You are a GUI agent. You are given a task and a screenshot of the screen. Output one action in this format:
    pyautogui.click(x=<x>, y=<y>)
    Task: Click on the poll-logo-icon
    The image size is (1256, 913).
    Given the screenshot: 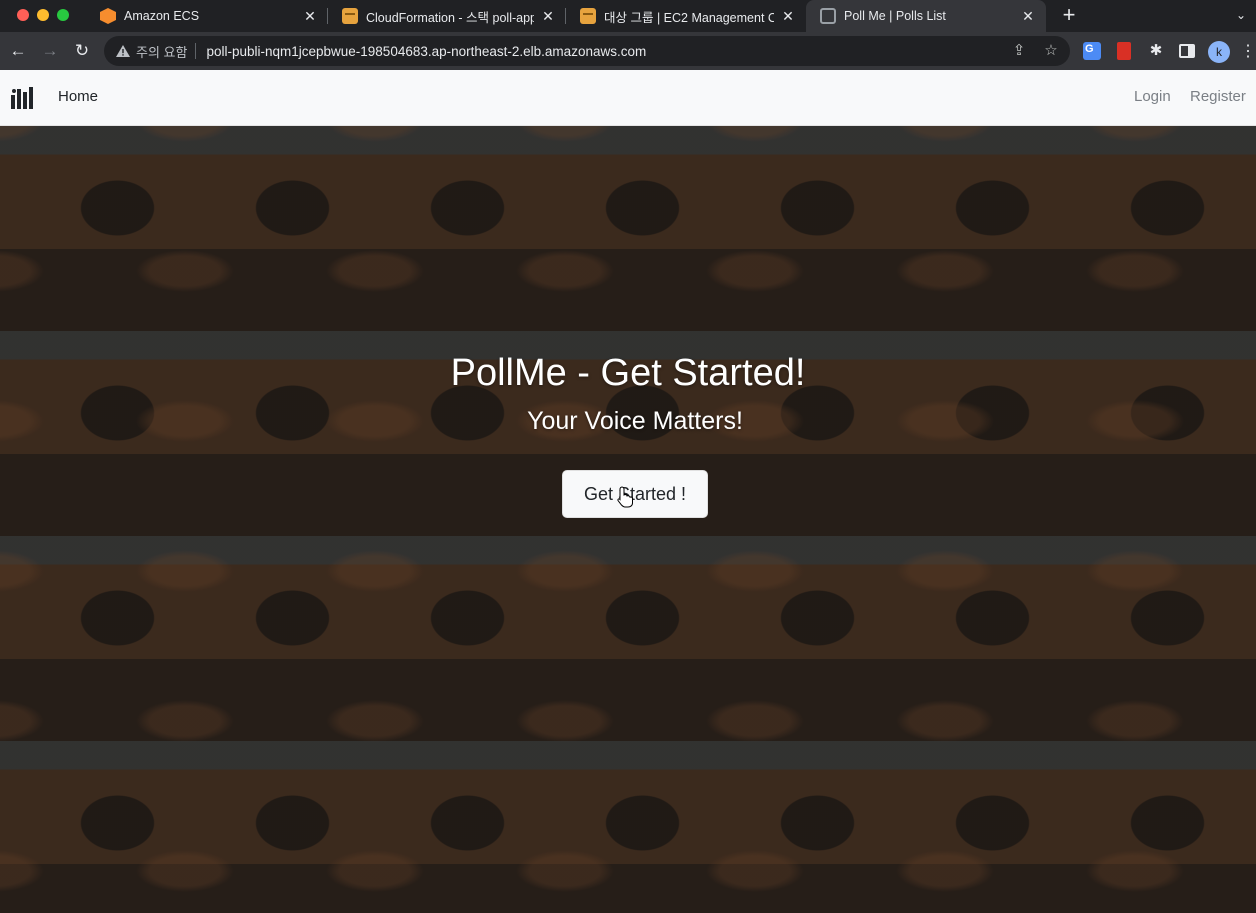 What is the action you would take?
    pyautogui.click(x=23, y=98)
    